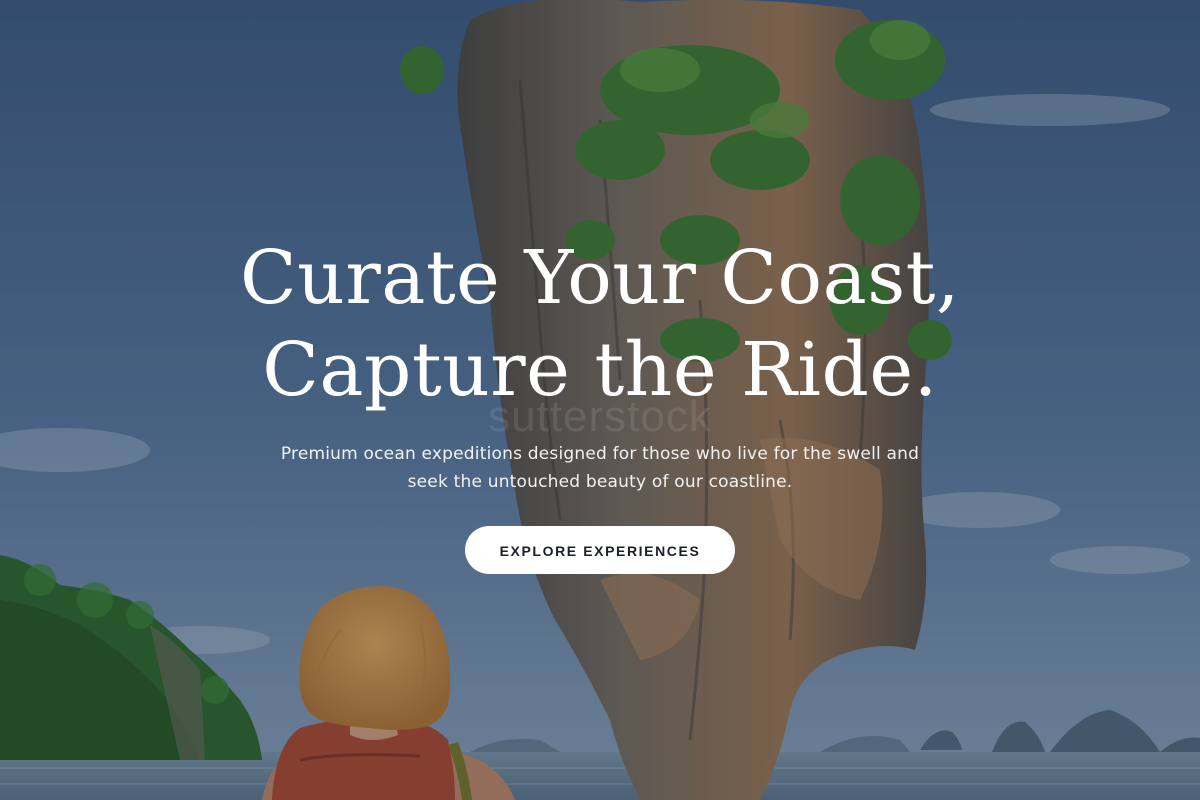  What do you see at coordinates (600, 370) in the screenshot?
I see `hero-headline-line2: Capture the Ride.` at bounding box center [600, 370].